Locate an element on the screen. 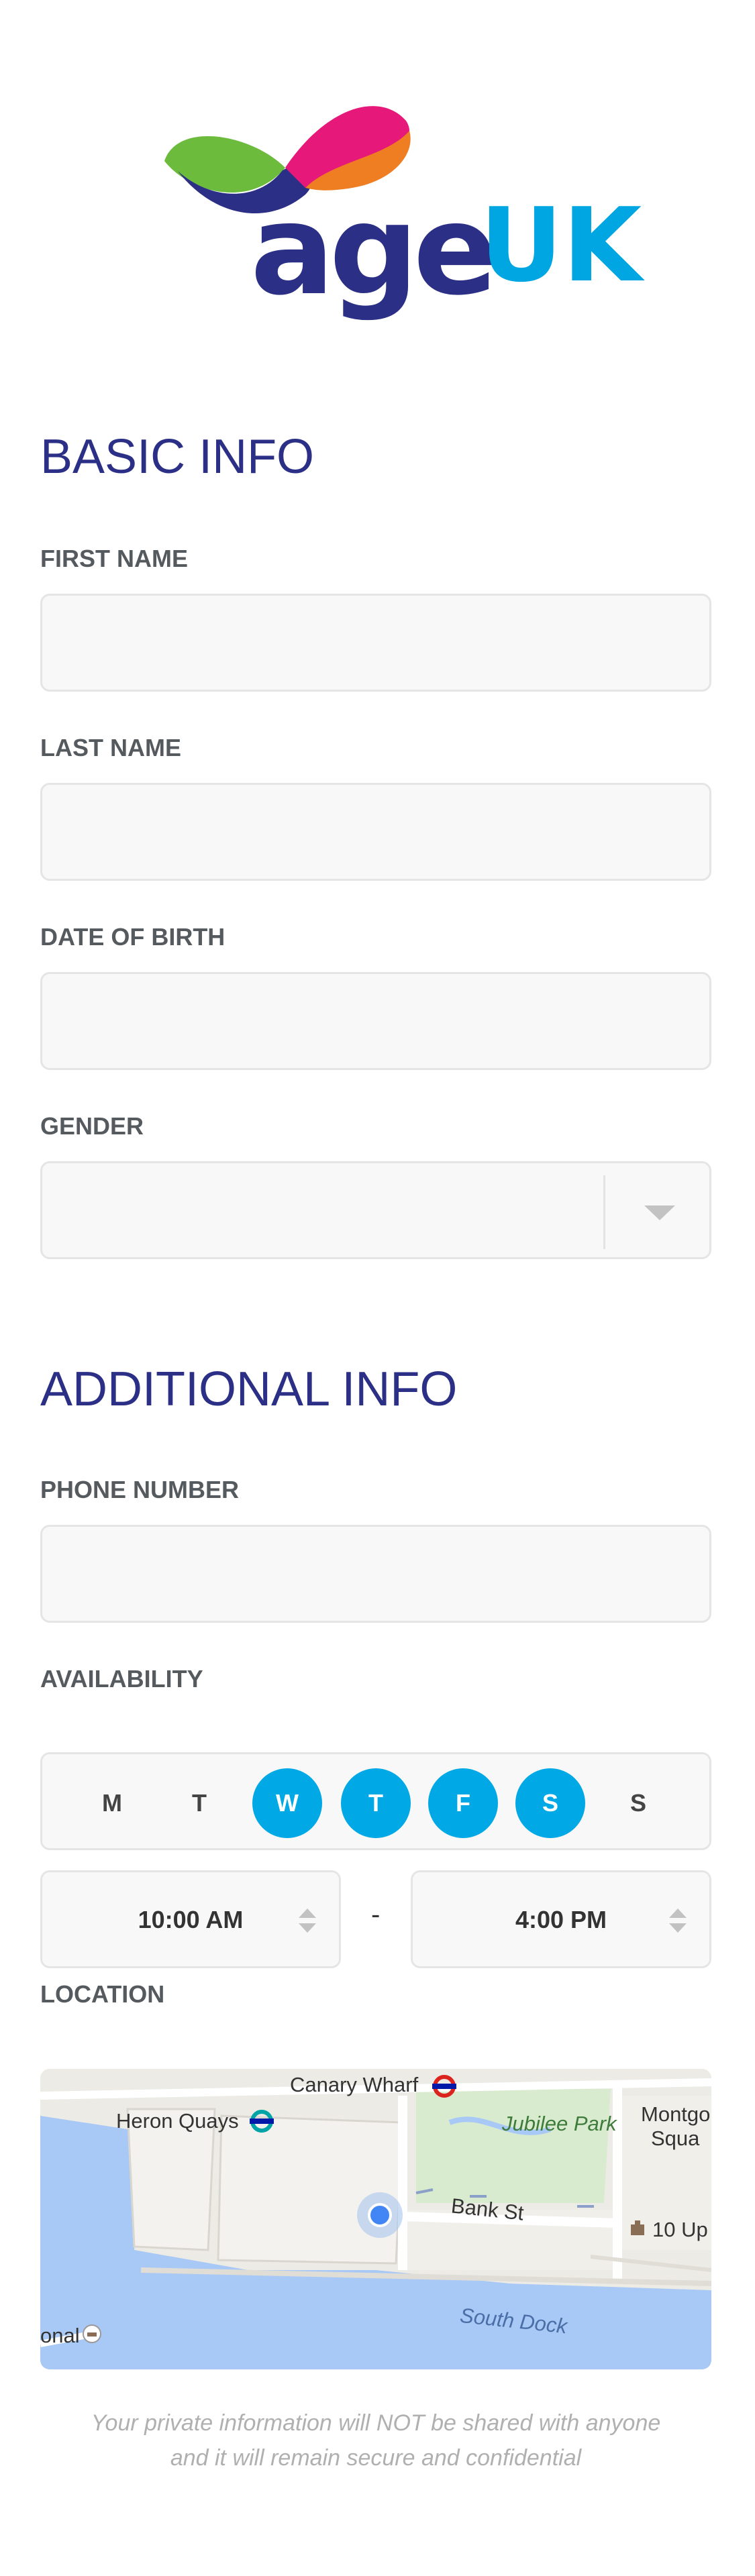 The height and width of the screenshot is (2576, 755). building-poi-icon is located at coordinates (637, 2227).